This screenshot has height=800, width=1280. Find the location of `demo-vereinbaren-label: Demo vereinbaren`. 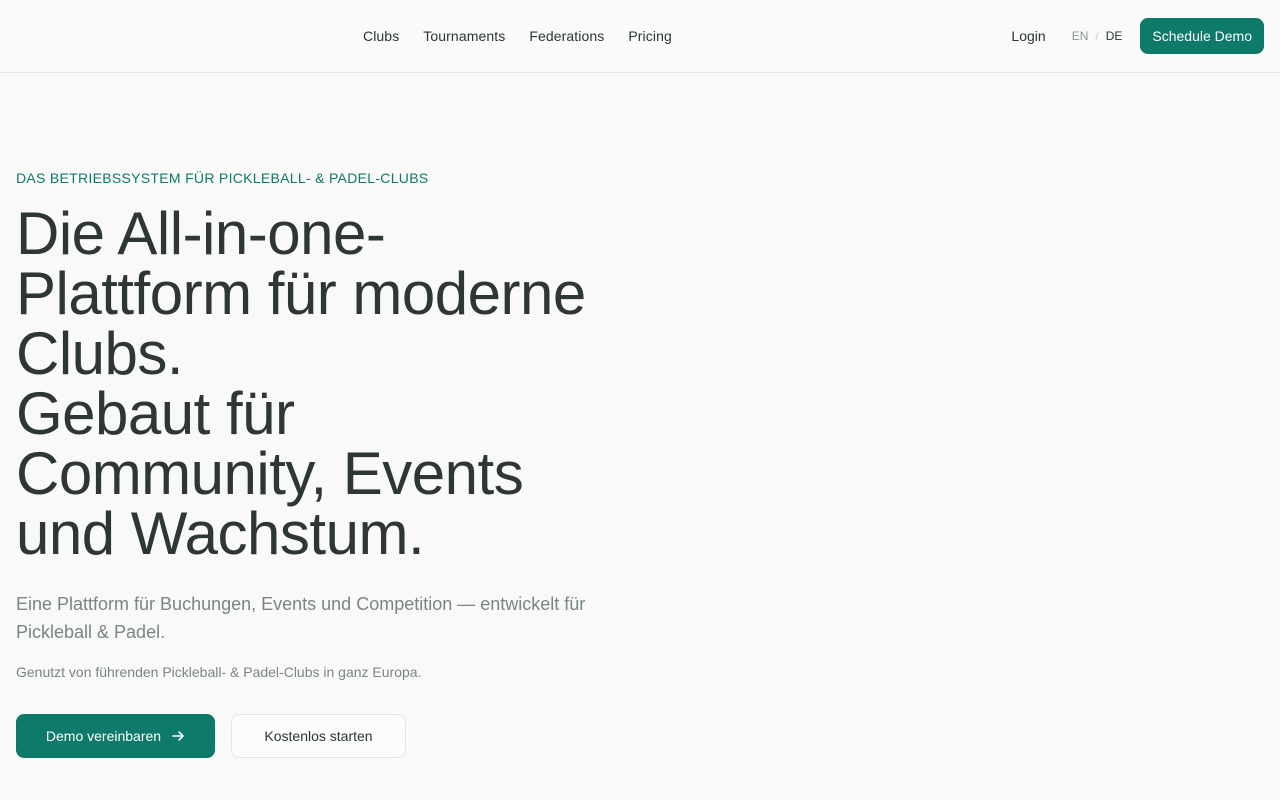

demo-vereinbaren-label: Demo vereinbaren is located at coordinates (103, 736).